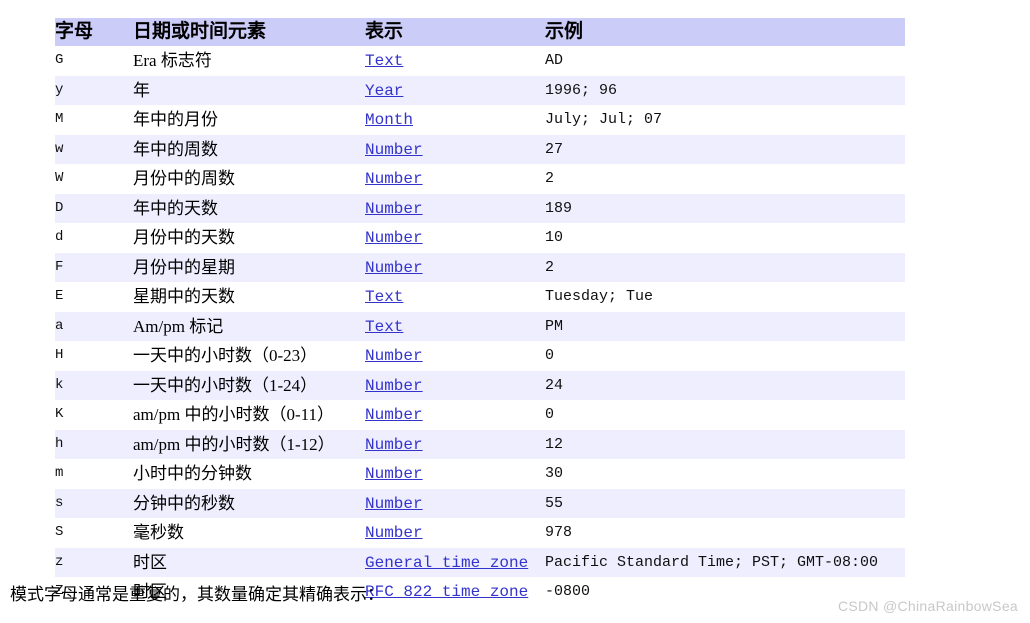 This screenshot has width=1030, height=623. Describe the element at coordinates (94, 120) in the screenshot. I see `cell-letter: M` at that location.